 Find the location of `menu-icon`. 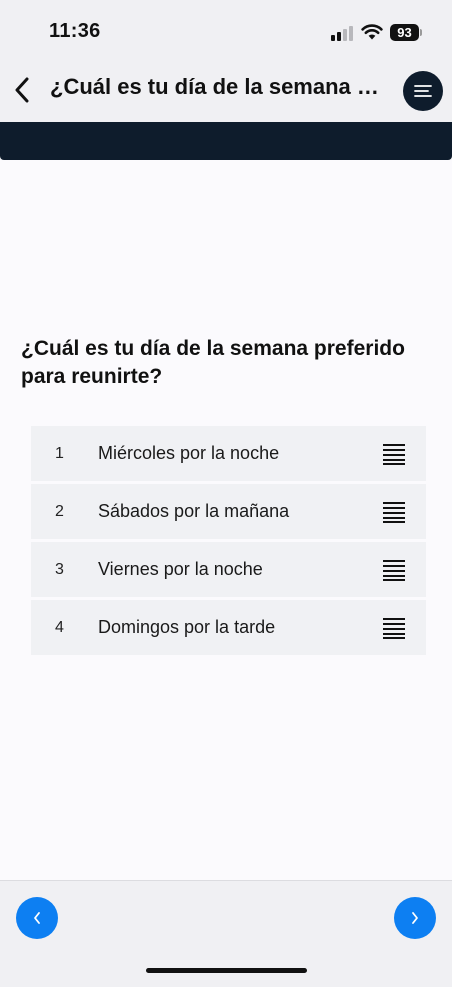

menu-icon is located at coordinates (423, 91).